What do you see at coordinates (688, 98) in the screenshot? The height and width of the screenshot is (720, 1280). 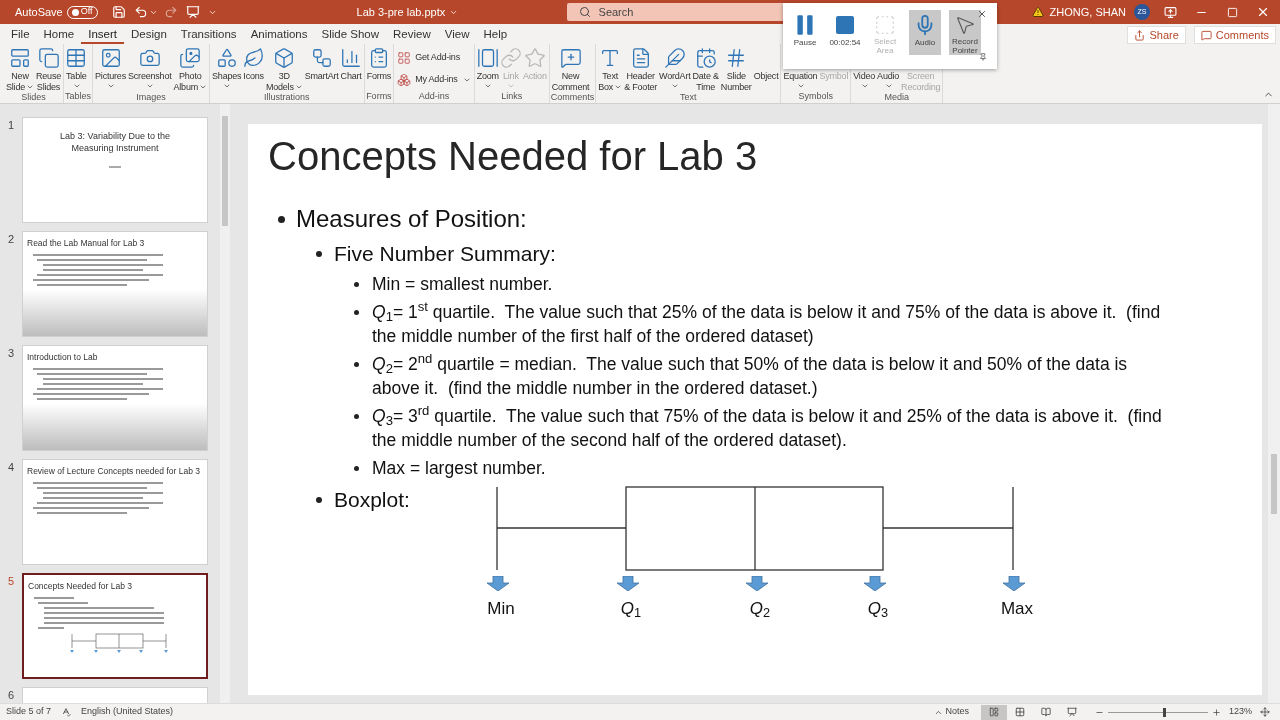 I see `group-label: Text` at bounding box center [688, 98].